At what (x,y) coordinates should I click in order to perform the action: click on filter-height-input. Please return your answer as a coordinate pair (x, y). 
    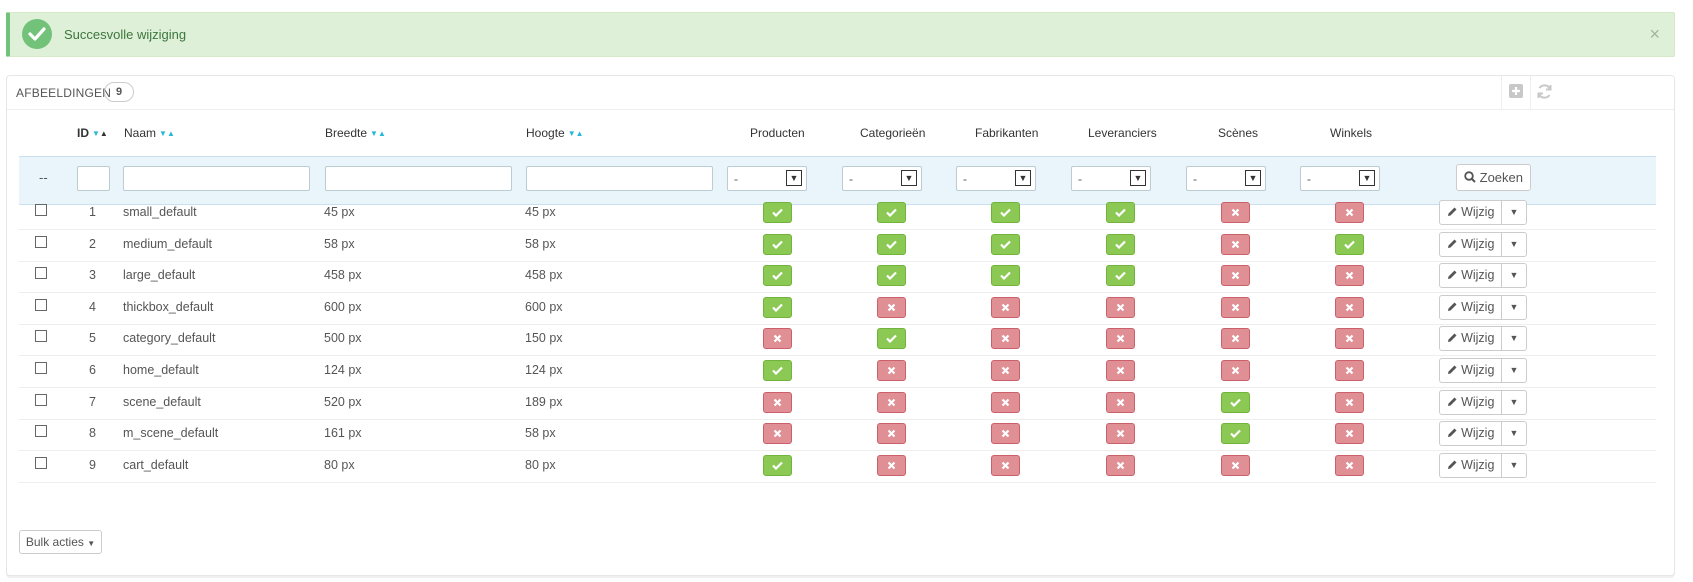
    Looking at the image, I should click on (619, 178).